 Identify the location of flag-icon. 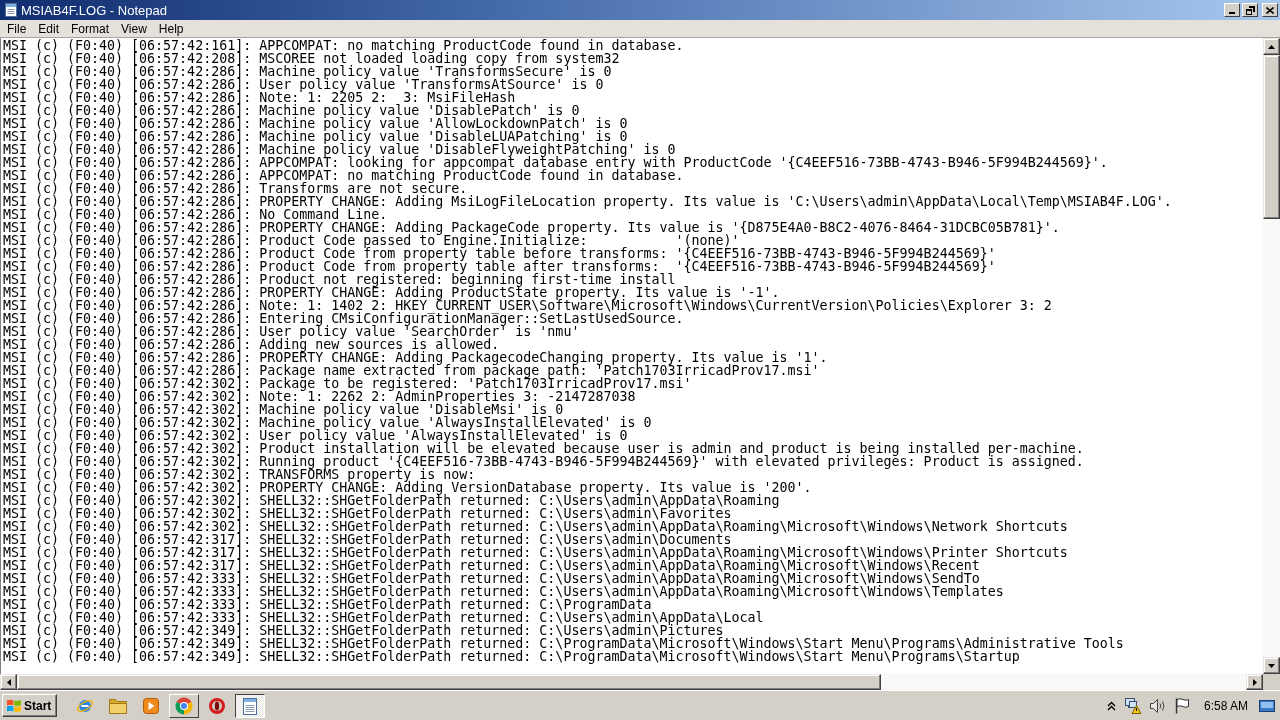
(1181, 705).